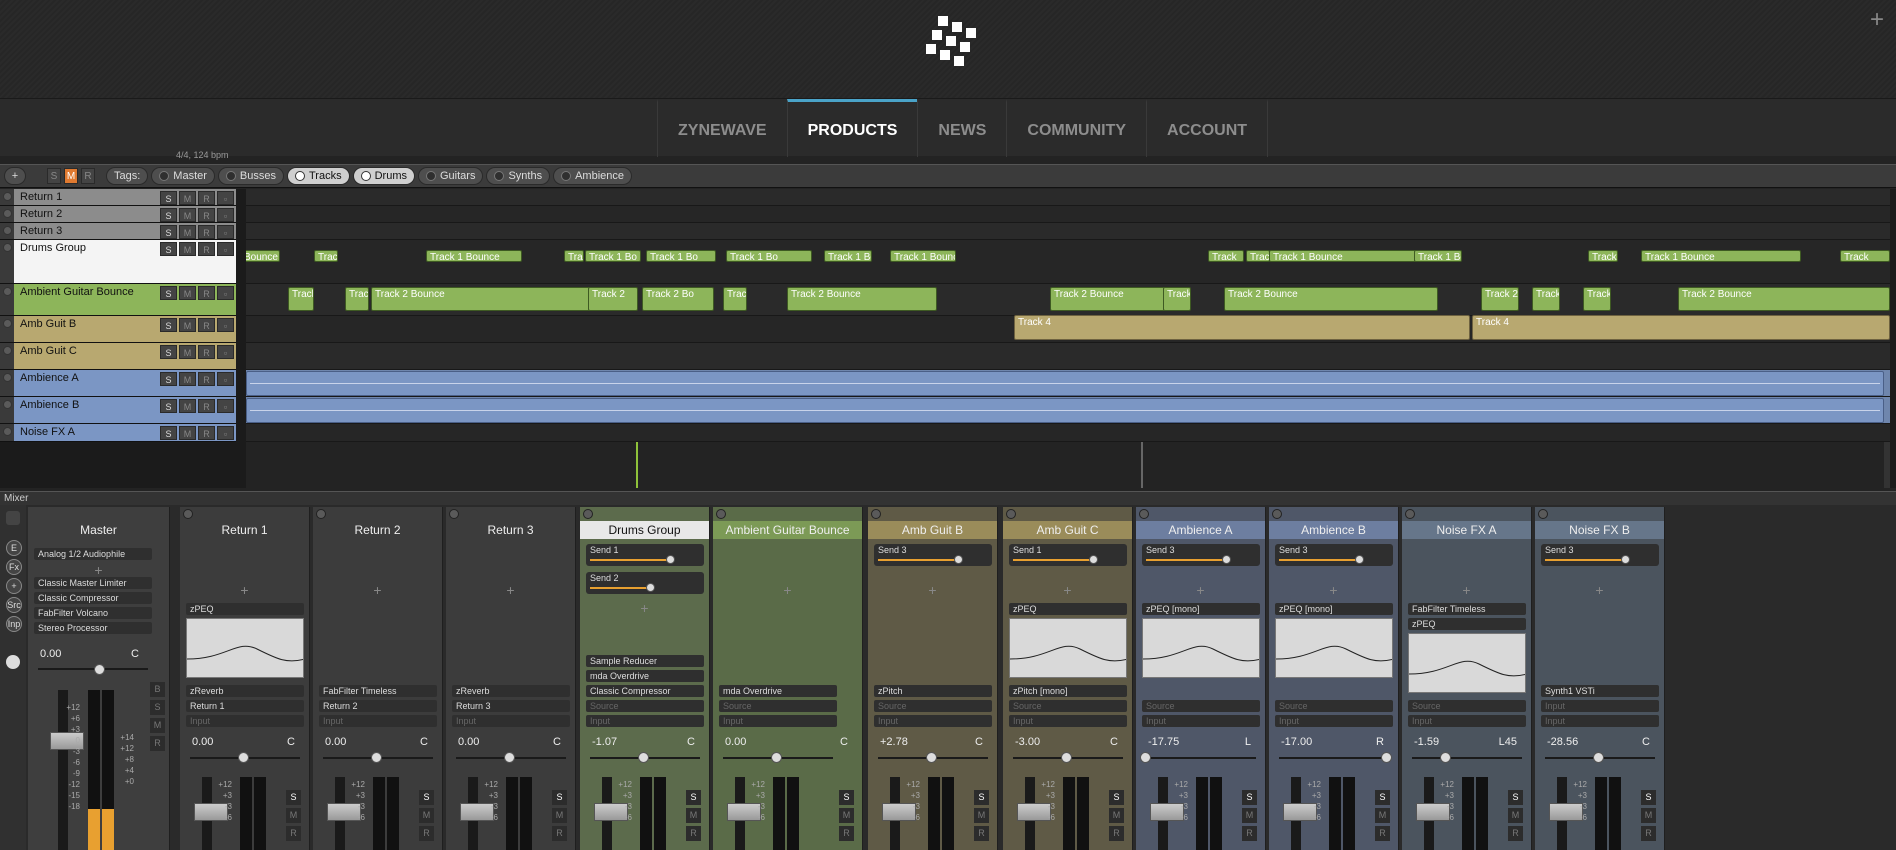  Describe the element at coordinates (1508, 742) in the screenshot. I see `pan-value: L45` at that location.